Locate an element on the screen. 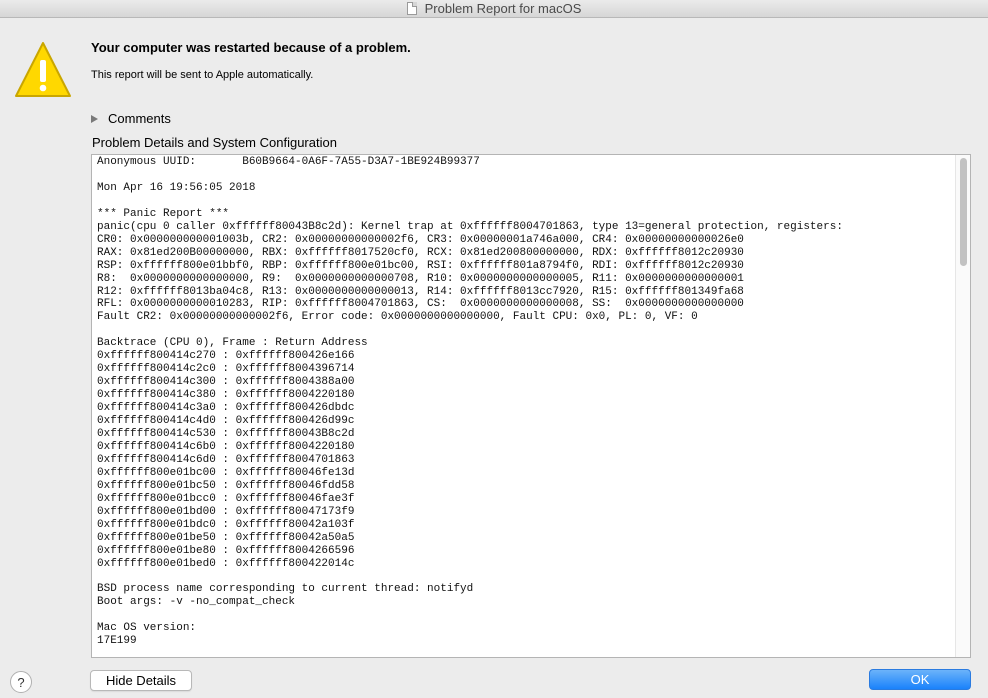  vertical-scrollbar is located at coordinates (962, 406).